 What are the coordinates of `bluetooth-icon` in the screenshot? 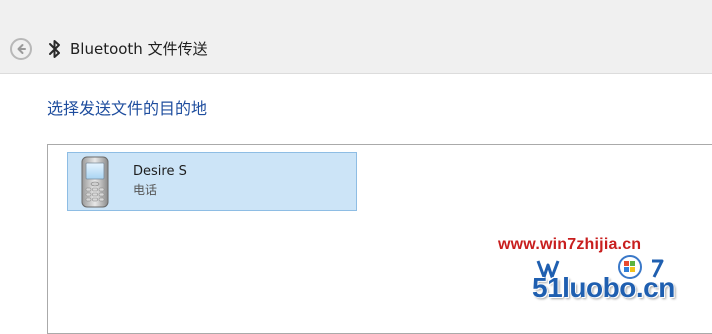 It's located at (54, 49).